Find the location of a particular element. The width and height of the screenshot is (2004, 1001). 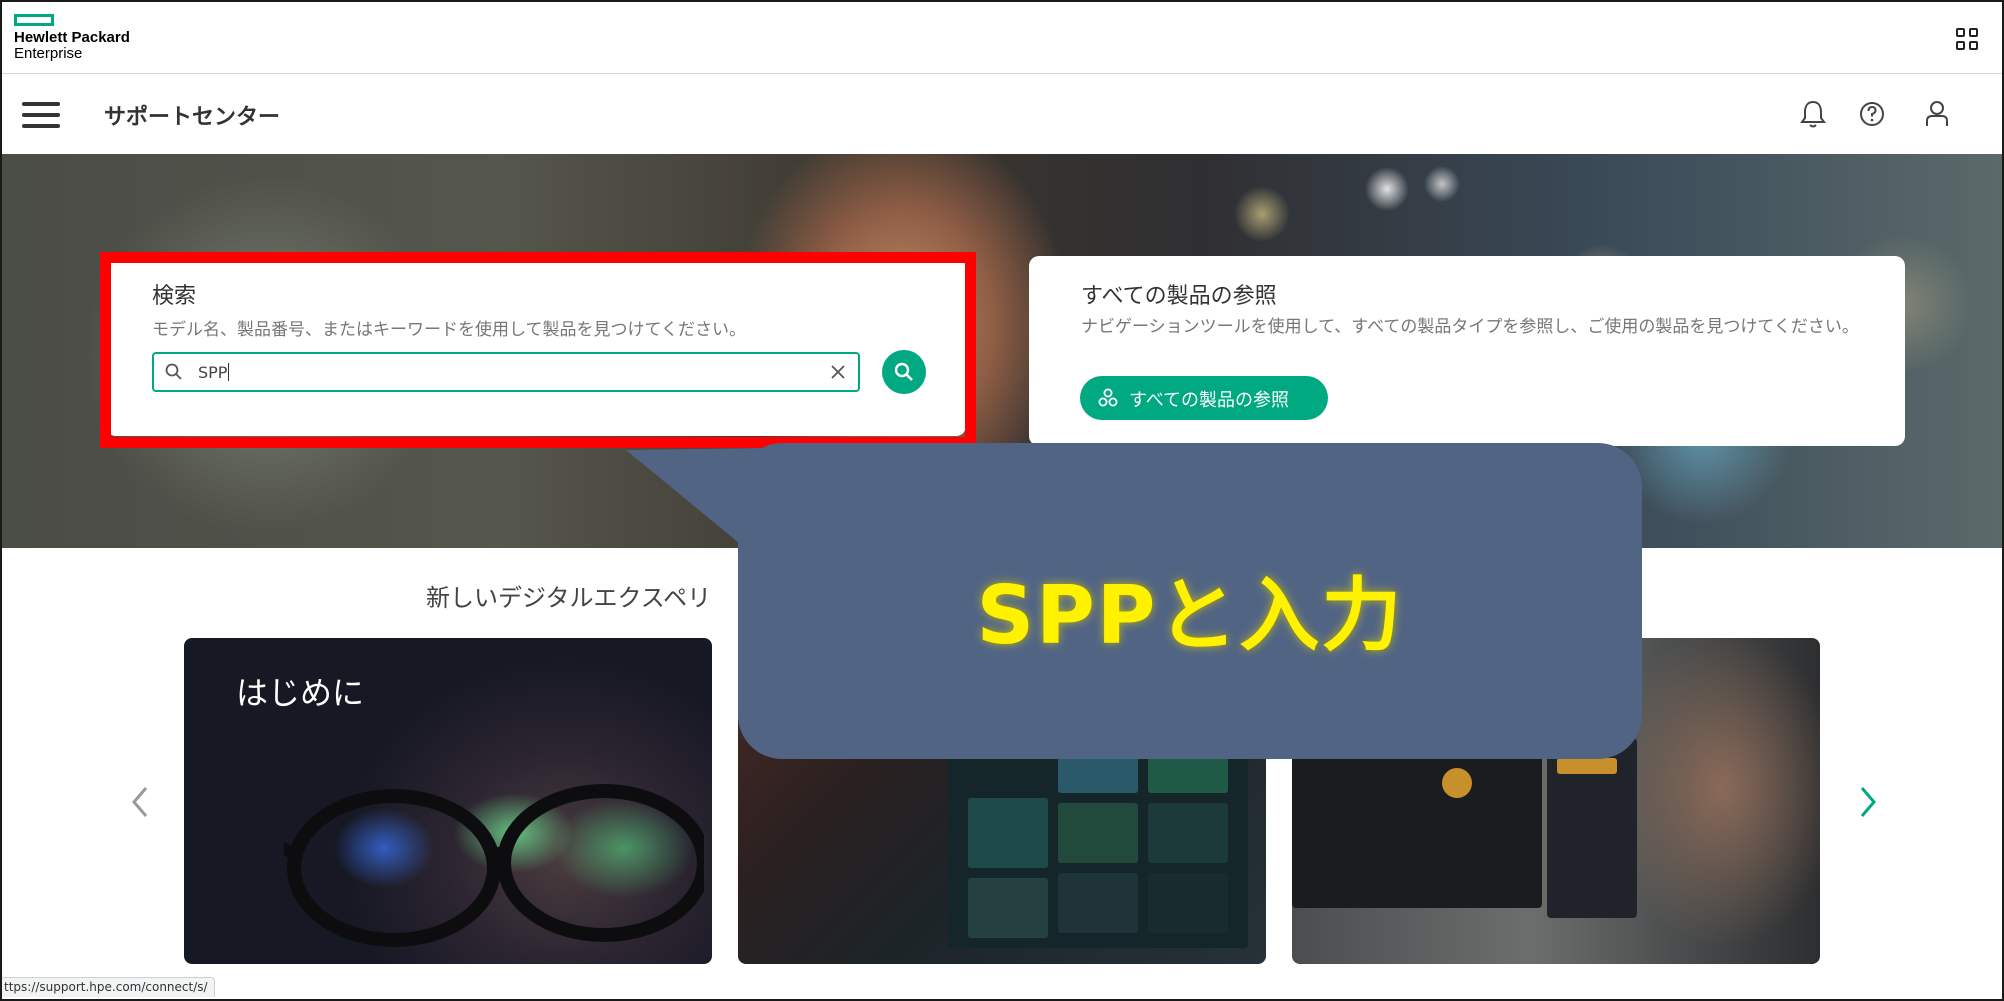

callout-text: SPPと入力 is located at coordinates (1190, 615).